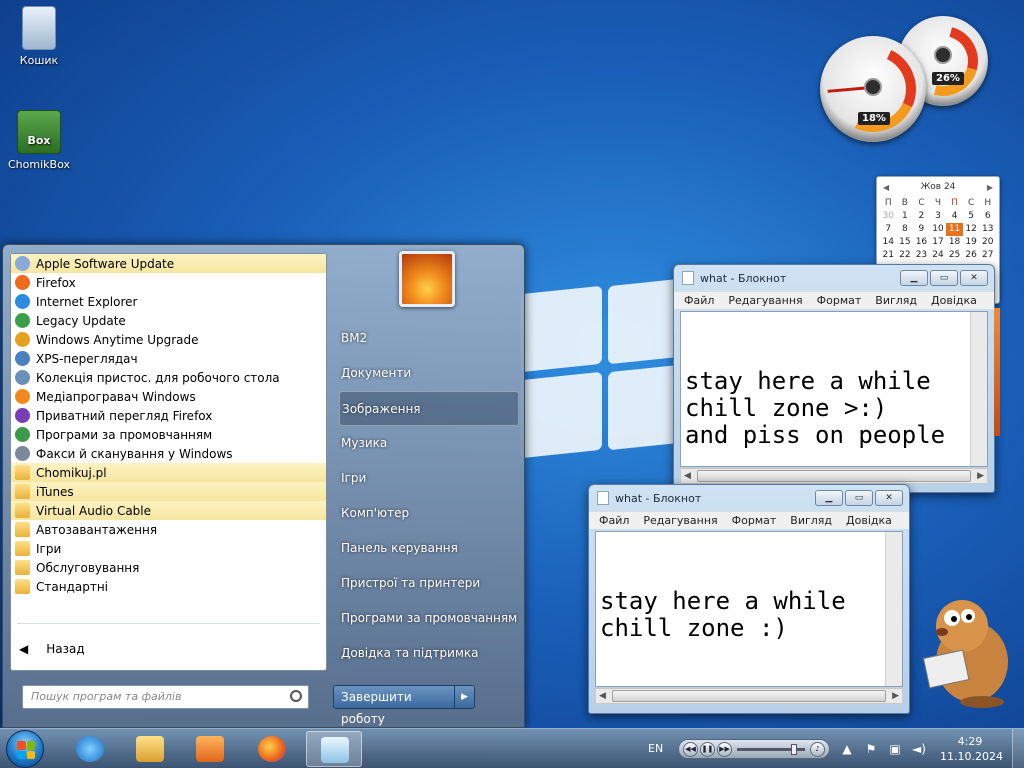 This screenshot has height=768, width=1024. What do you see at coordinates (921, 242) in the screenshot?
I see `calendar-day: 16` at bounding box center [921, 242].